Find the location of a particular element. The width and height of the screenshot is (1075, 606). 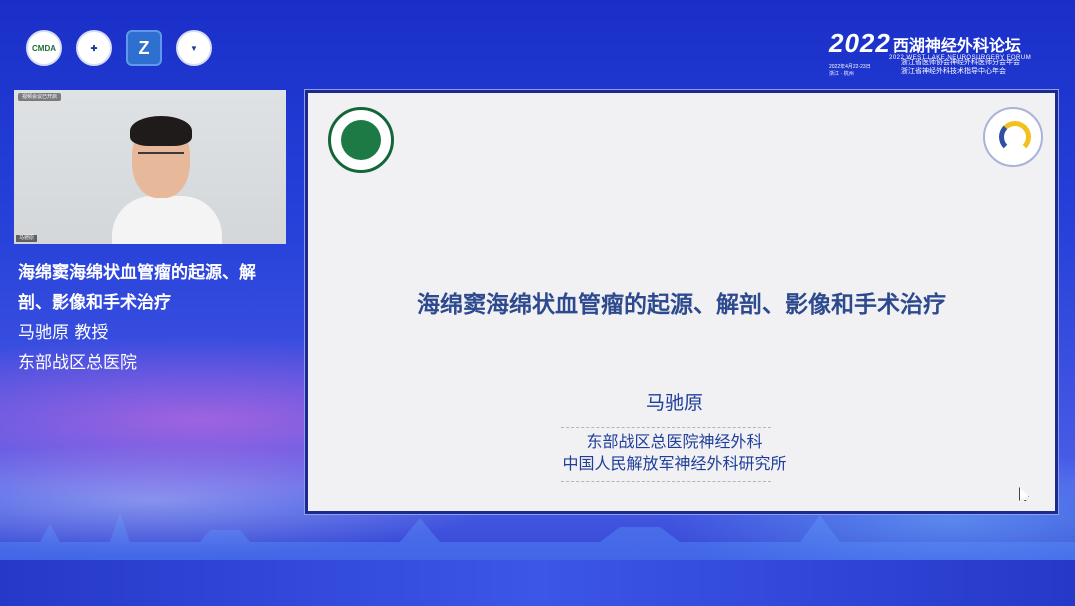

slide-title: 海绵窦海绵状血管瘤的起源、解剖、影像和手术治疗 is located at coordinates (681, 305).